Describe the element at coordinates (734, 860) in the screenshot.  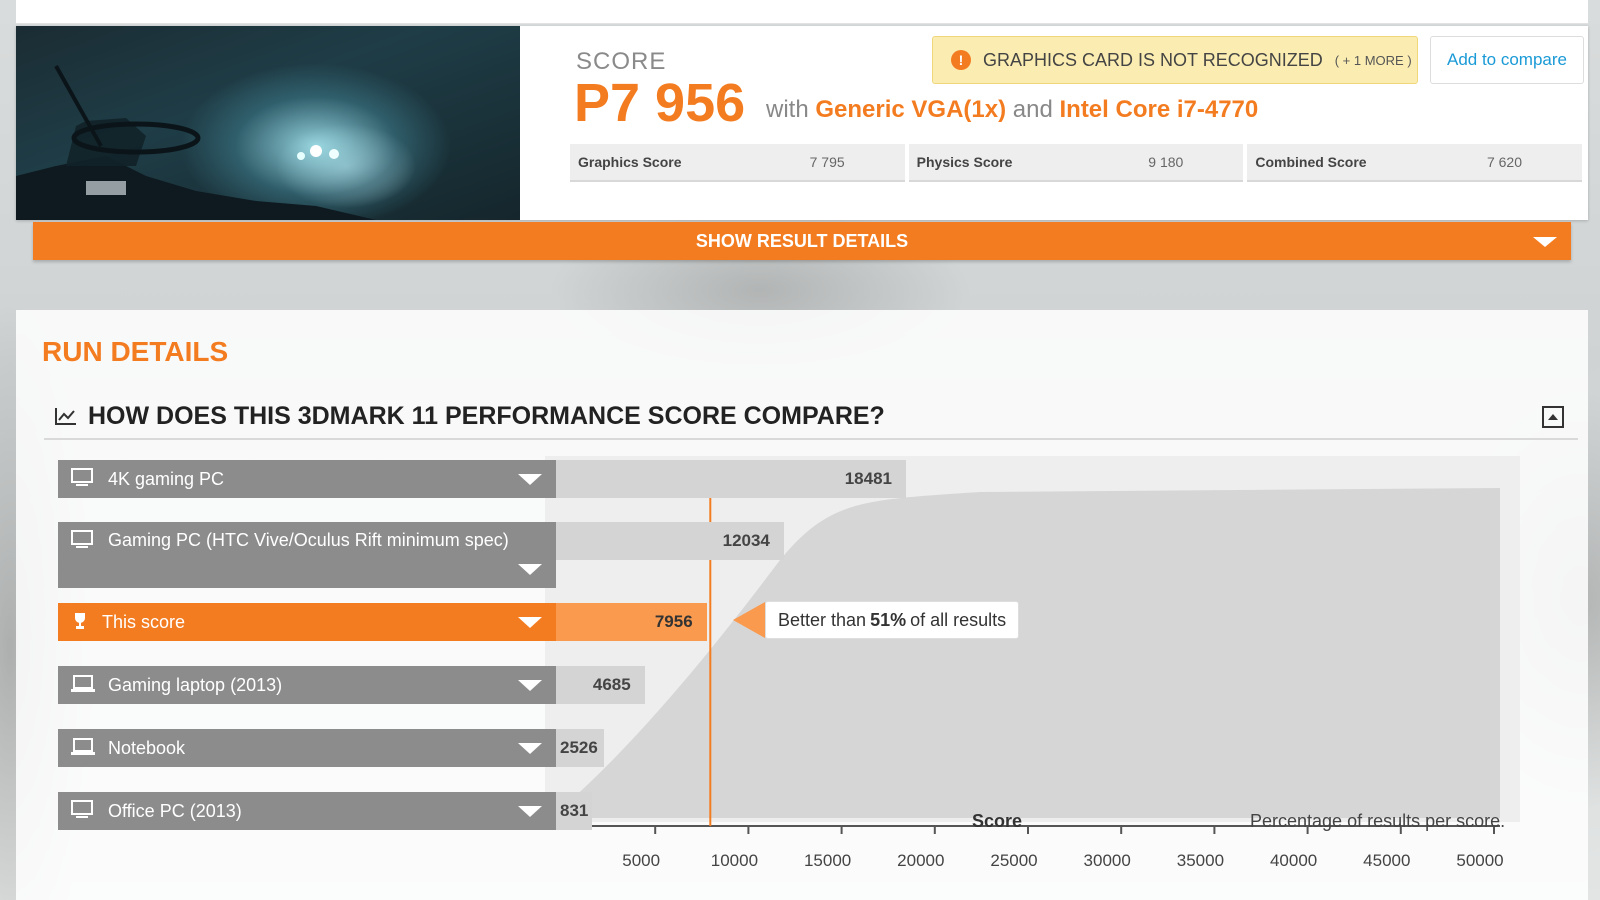
I see `x-tick-label: 10000` at that location.